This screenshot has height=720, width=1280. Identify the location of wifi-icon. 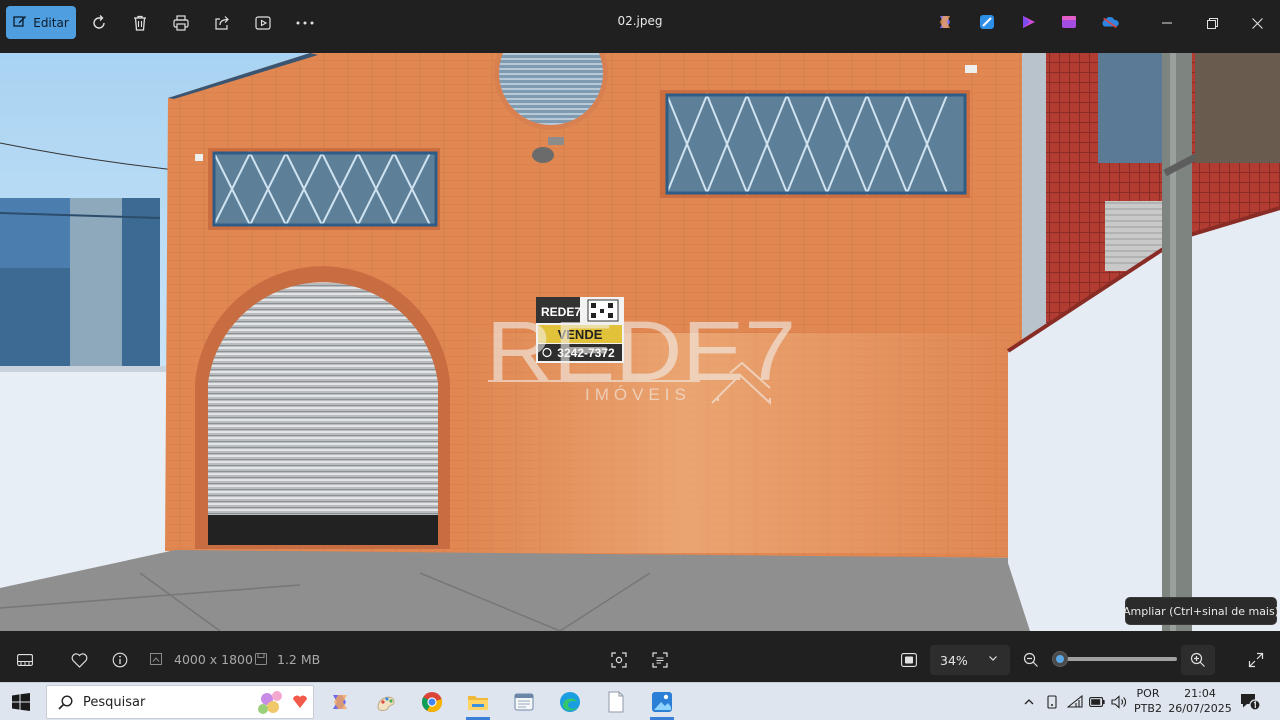
(1075, 701).